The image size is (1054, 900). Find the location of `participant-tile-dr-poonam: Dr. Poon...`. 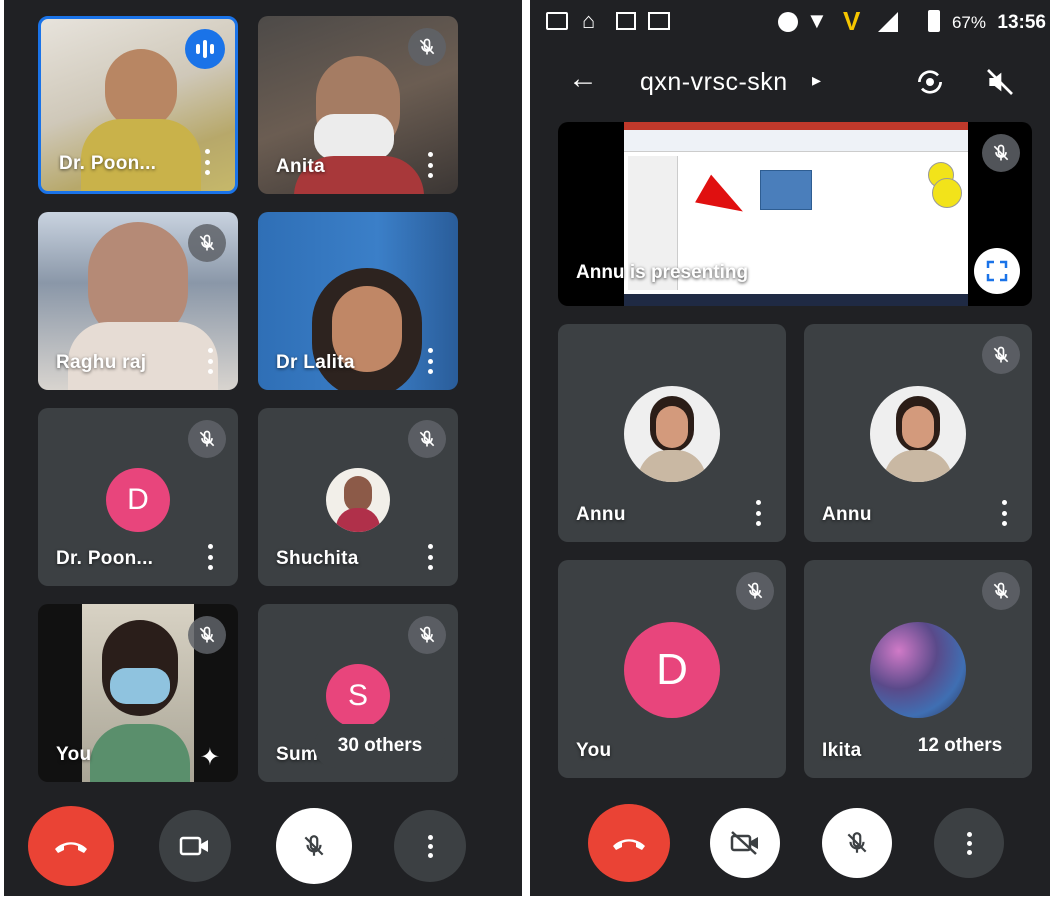

participant-tile-dr-poonam: Dr. Poon... is located at coordinates (138, 105).